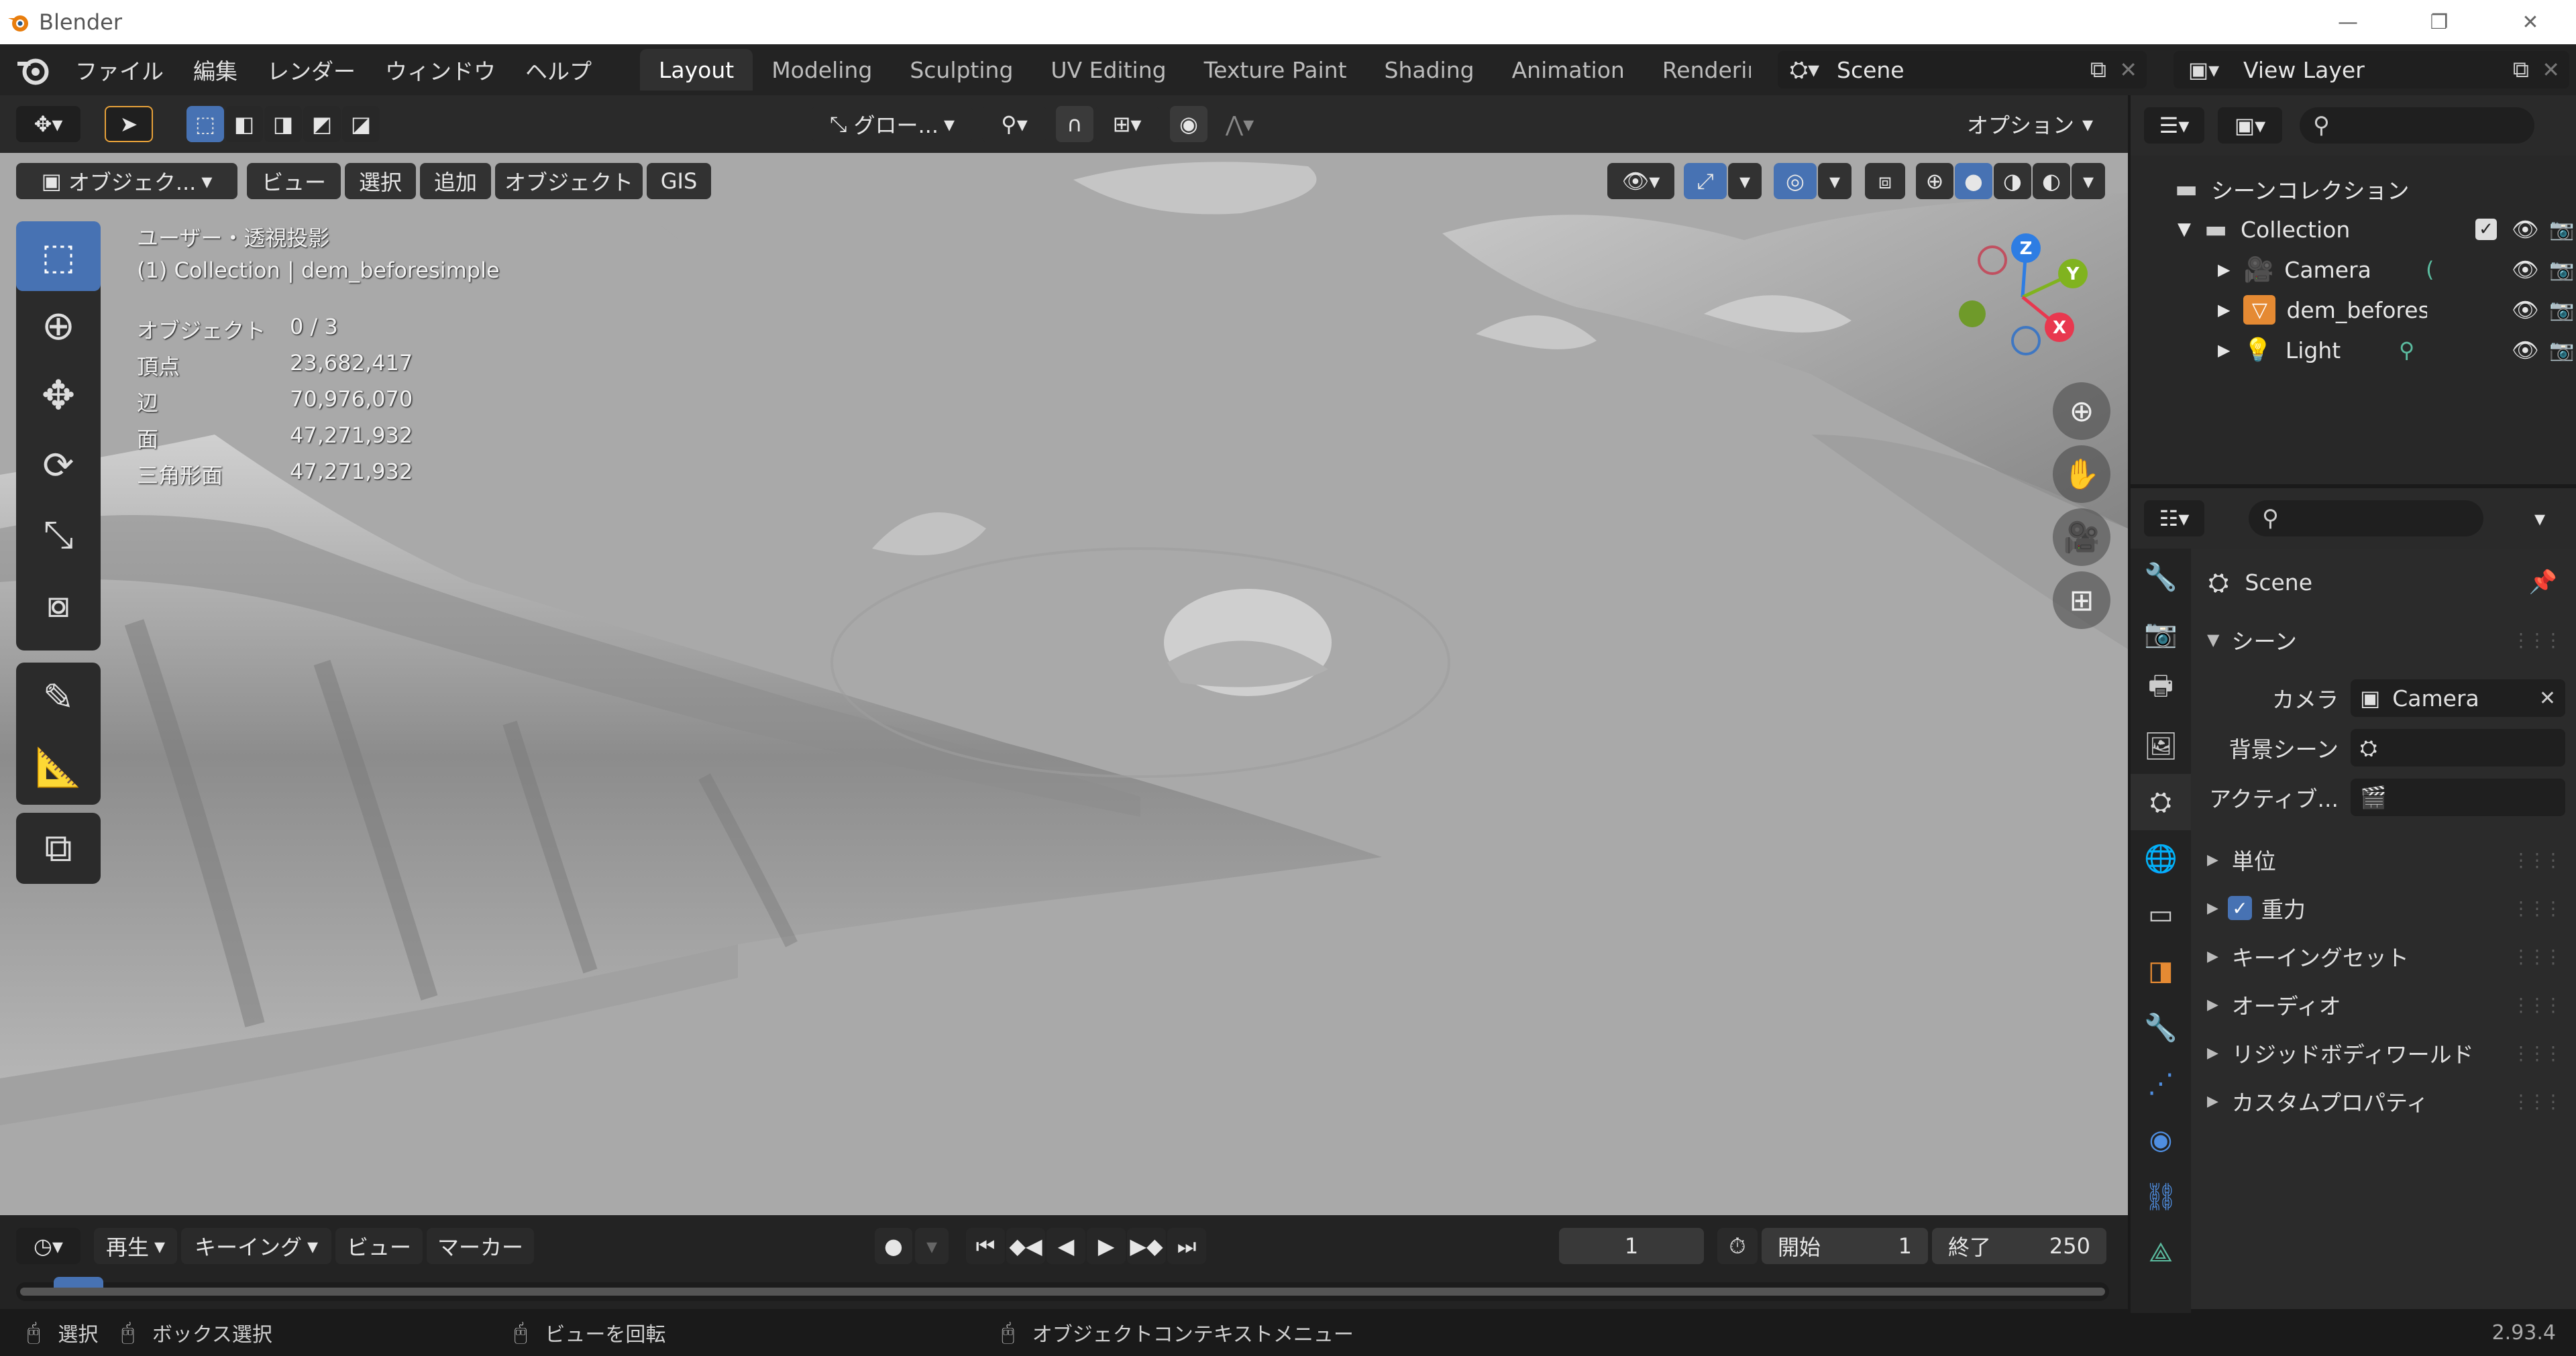 The image size is (2576, 1356). I want to click on outliner-scene-collection: ▬ シーンコレクション, so click(2353, 189).